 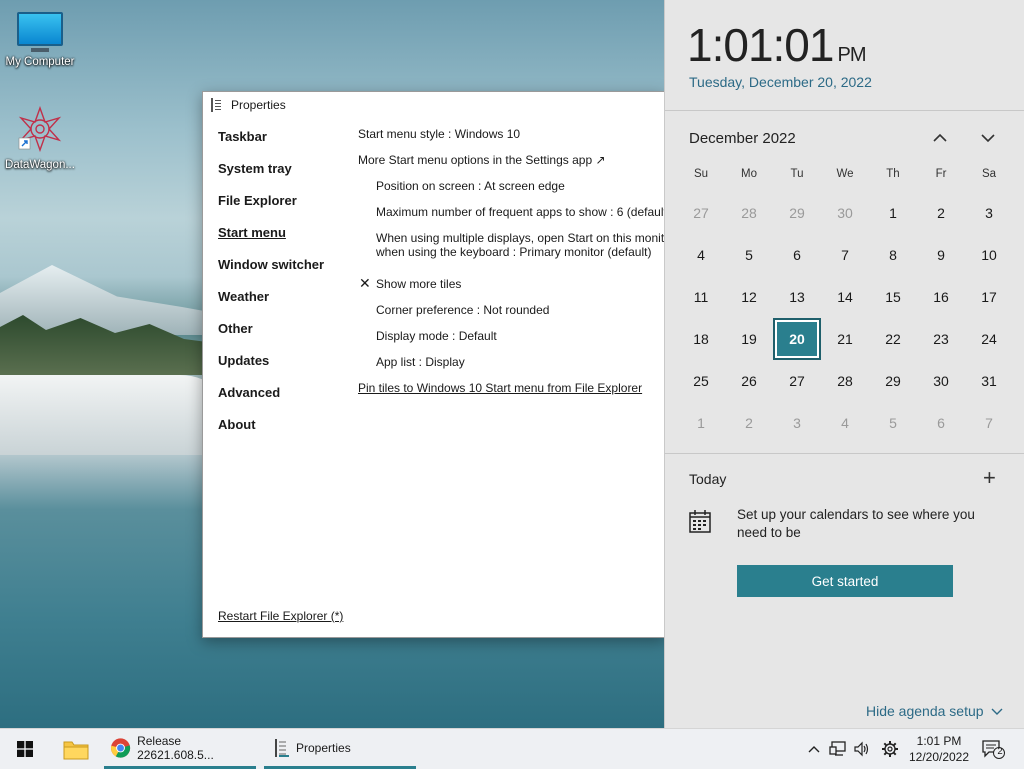 I want to click on setting-position: Position on screen : At screen edge, so click(x=511, y=192).